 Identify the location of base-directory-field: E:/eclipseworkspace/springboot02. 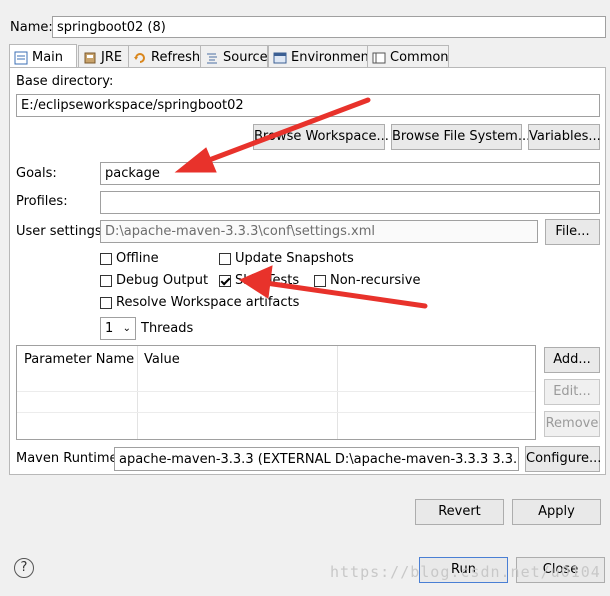
(308, 105).